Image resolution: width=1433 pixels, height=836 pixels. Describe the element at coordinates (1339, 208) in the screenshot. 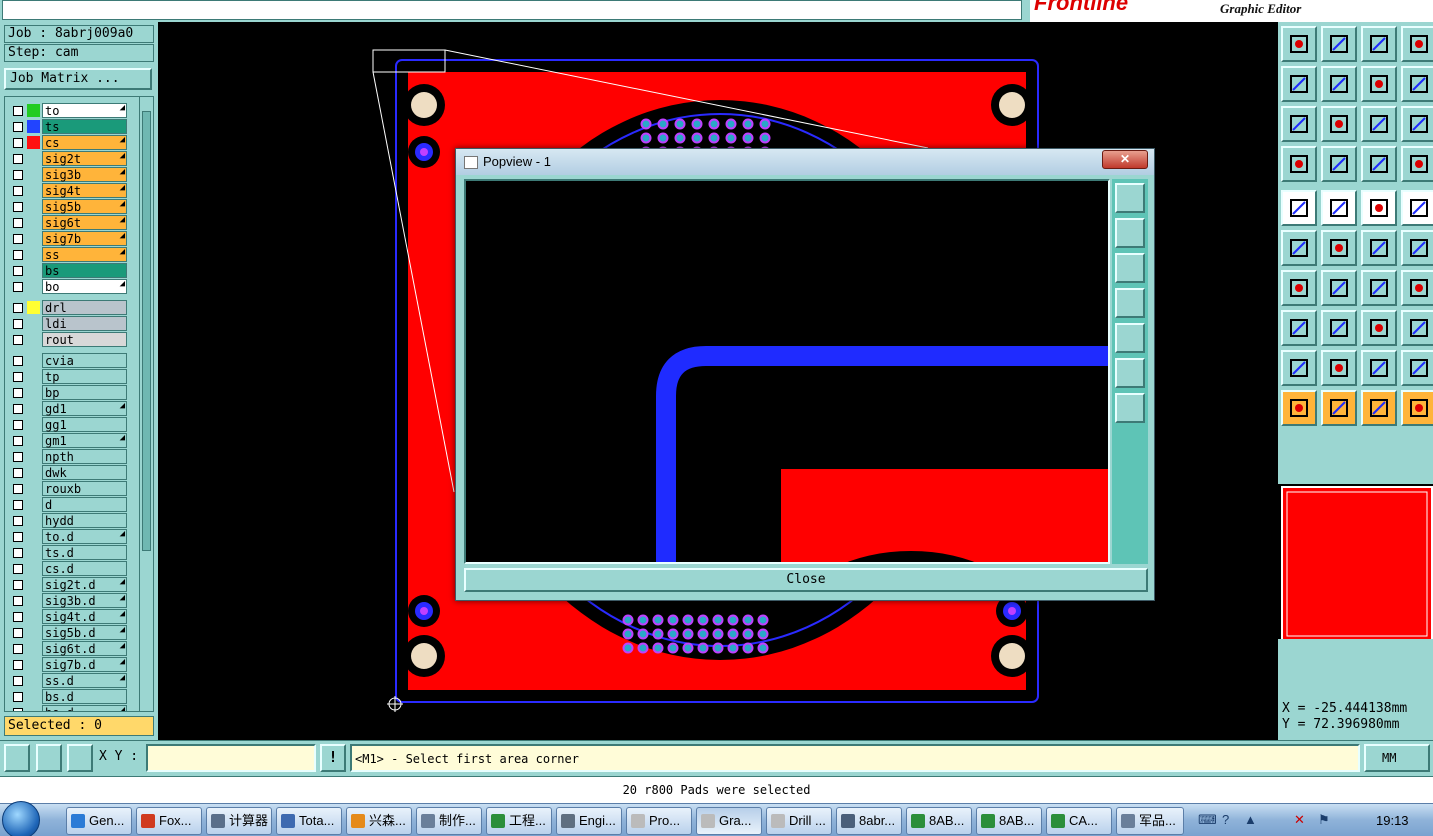

I see `cut-icon` at that location.